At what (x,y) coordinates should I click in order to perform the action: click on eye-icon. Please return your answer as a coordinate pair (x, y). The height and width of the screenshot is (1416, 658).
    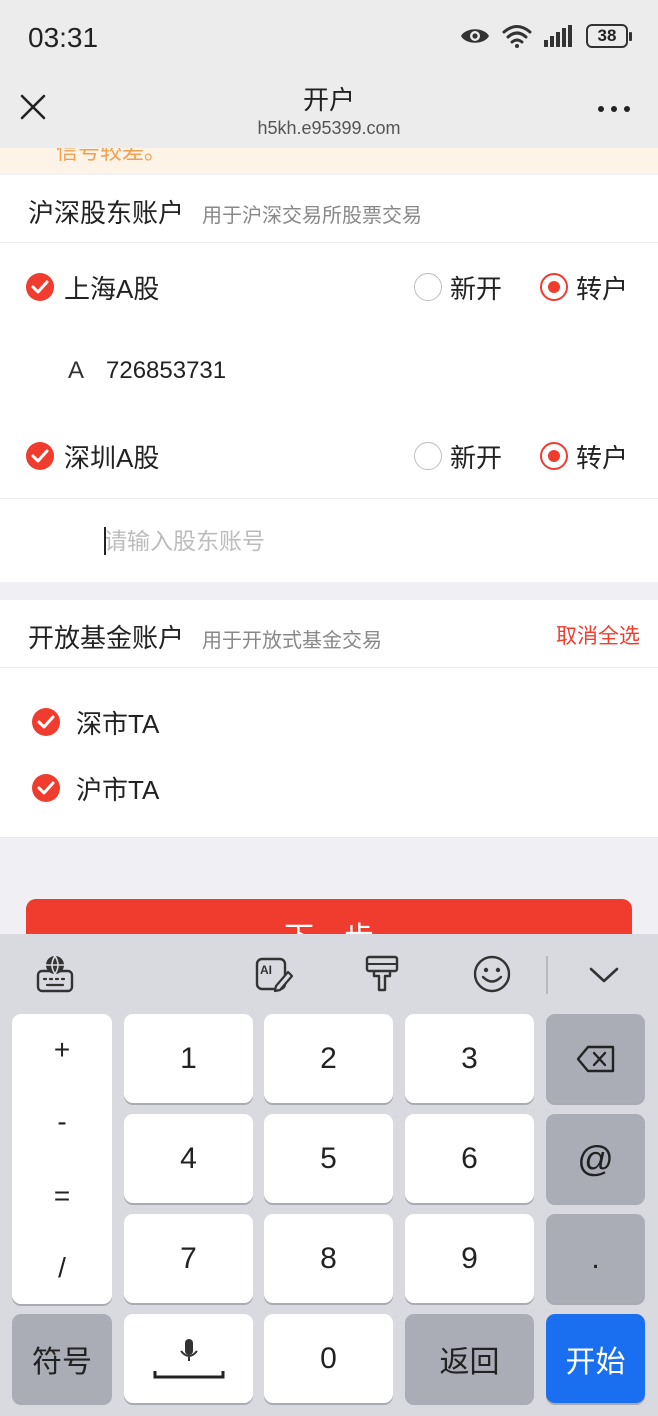
    Looking at the image, I should click on (475, 36).